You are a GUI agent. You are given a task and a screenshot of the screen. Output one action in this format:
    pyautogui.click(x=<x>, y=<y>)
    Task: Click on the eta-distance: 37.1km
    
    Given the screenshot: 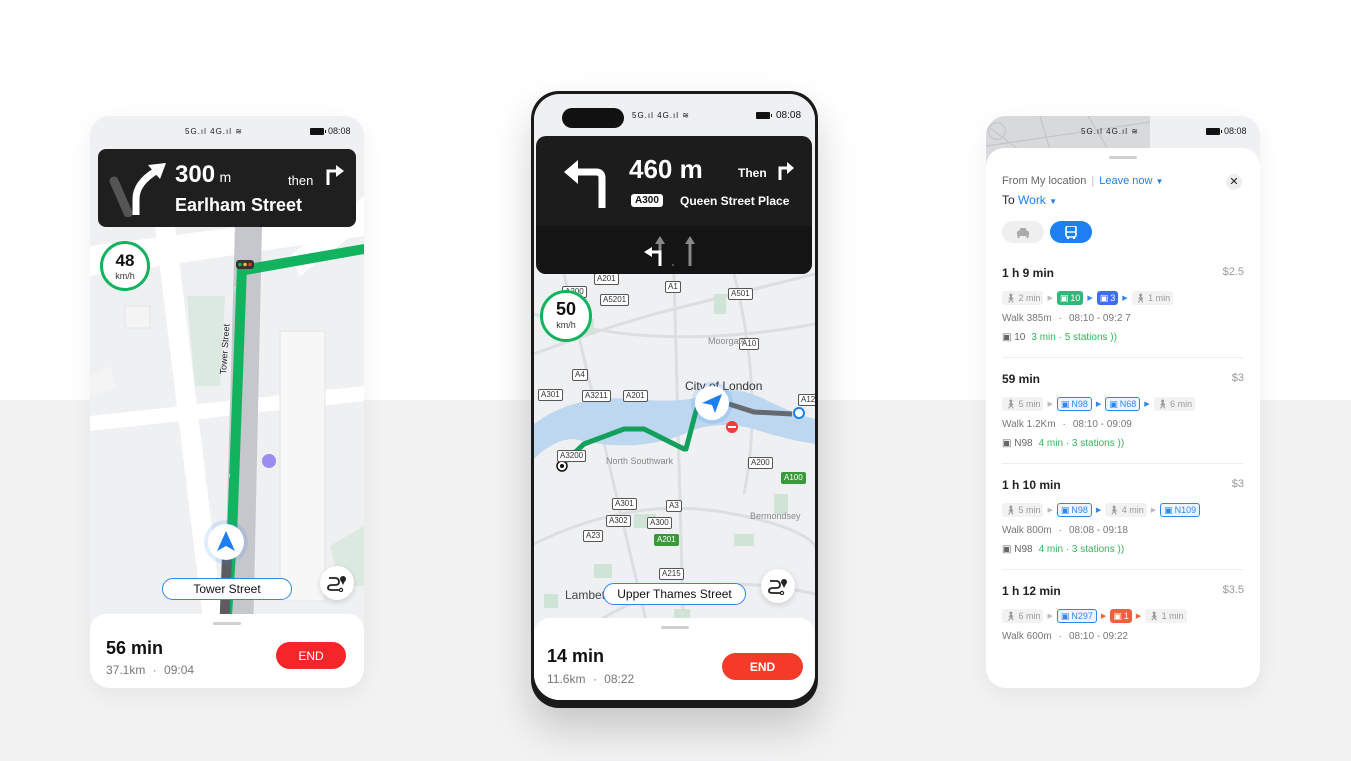 What is the action you would take?
    pyautogui.click(x=126, y=670)
    